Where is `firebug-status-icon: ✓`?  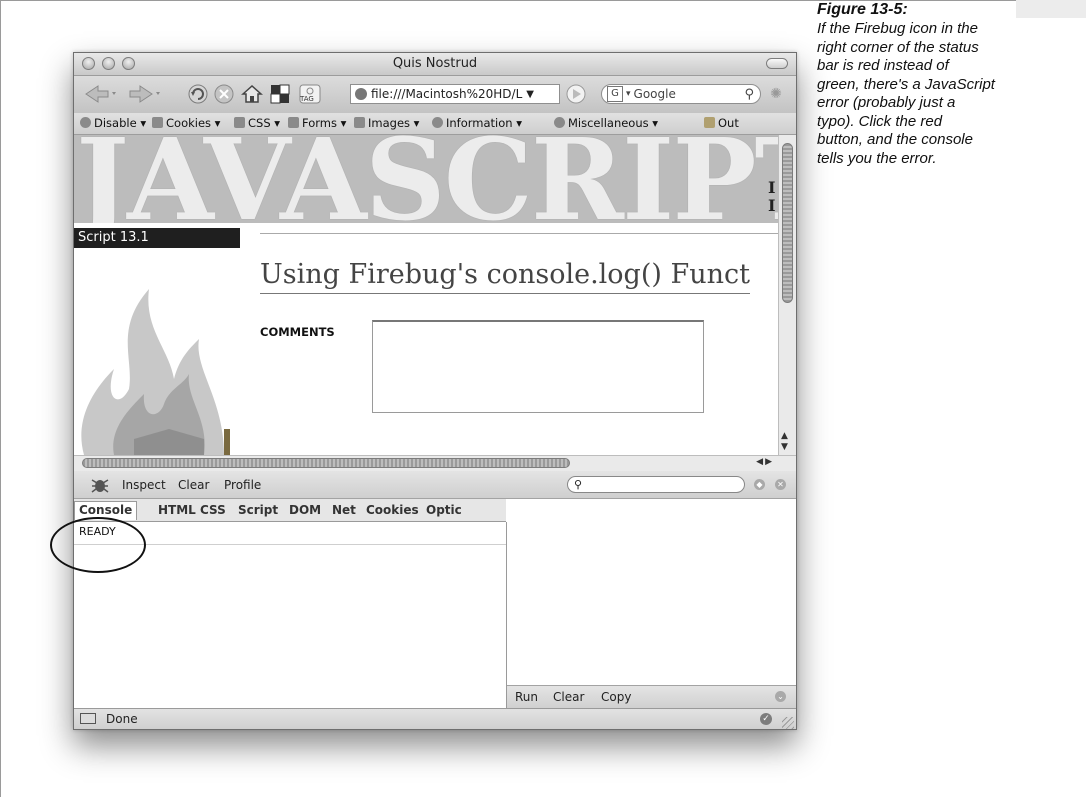 firebug-status-icon: ✓ is located at coordinates (766, 719).